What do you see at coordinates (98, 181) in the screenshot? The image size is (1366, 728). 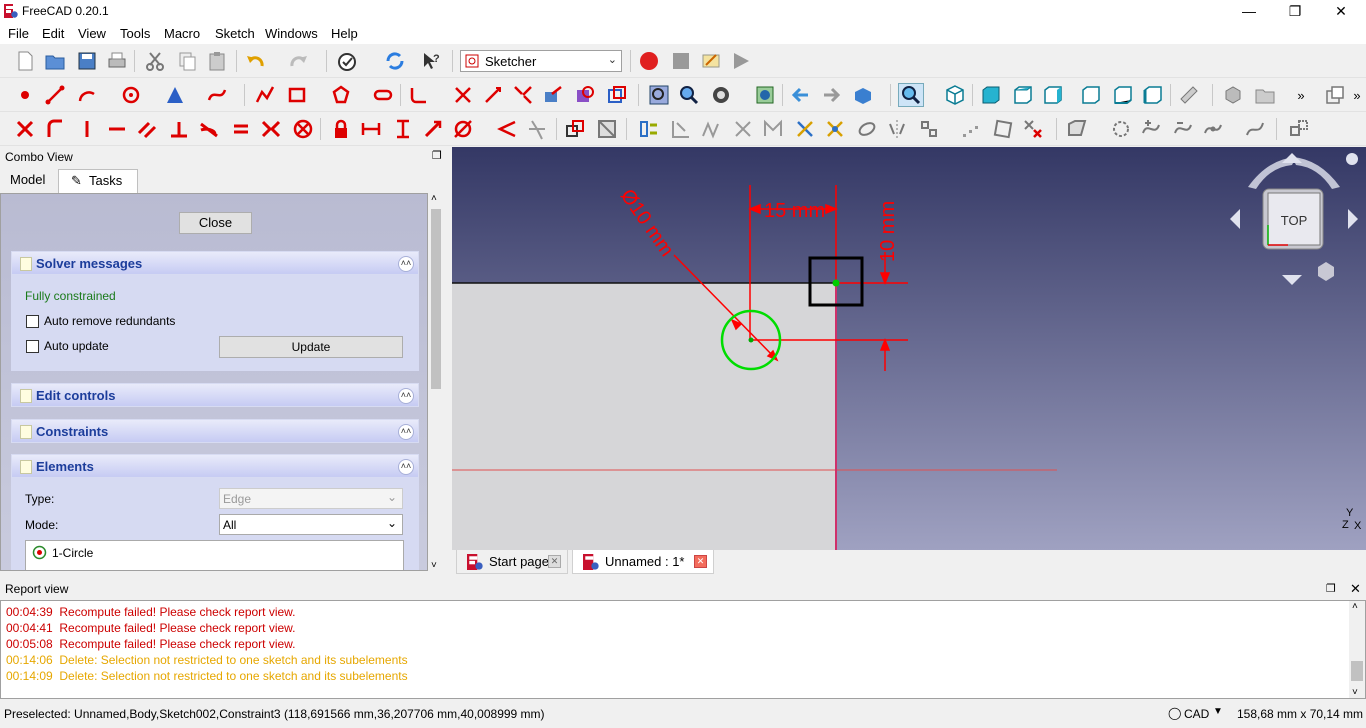 I see `tab-tasks: ✎ Tasks` at bounding box center [98, 181].